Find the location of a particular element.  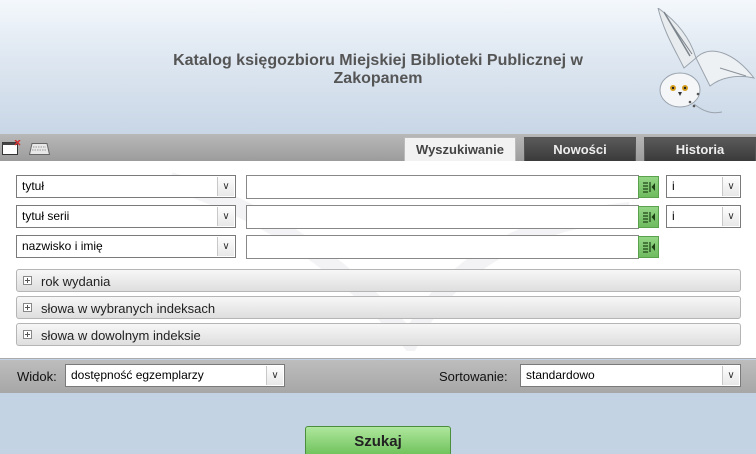

view-label: Widok: is located at coordinates (37, 376).